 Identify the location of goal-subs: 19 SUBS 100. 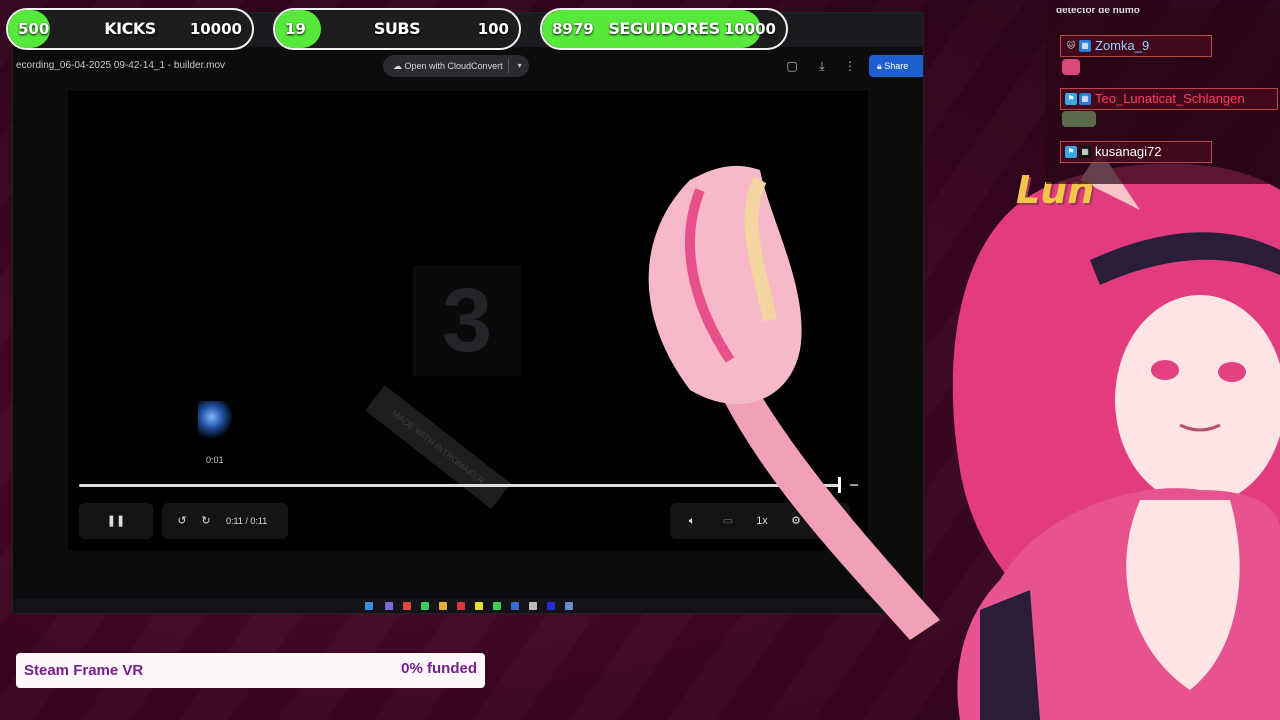
(397, 29).